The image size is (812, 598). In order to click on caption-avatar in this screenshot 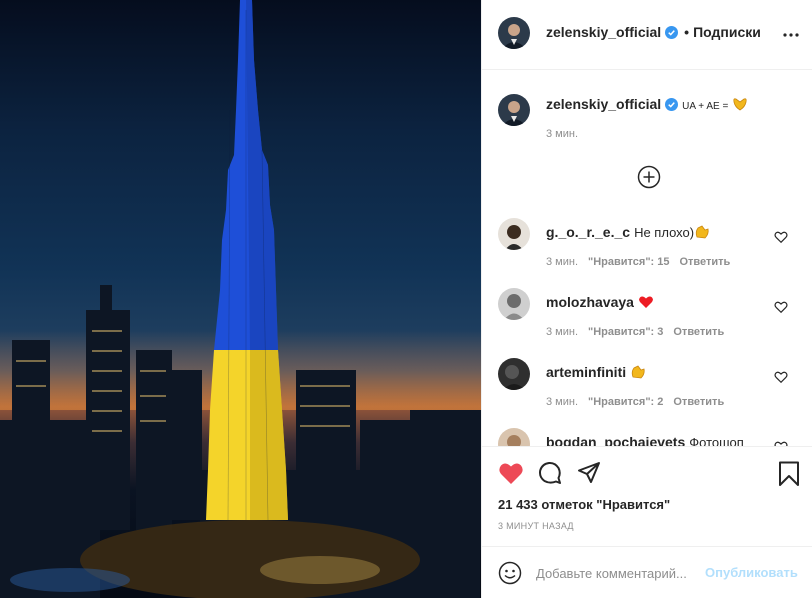, I will do `click(514, 110)`.